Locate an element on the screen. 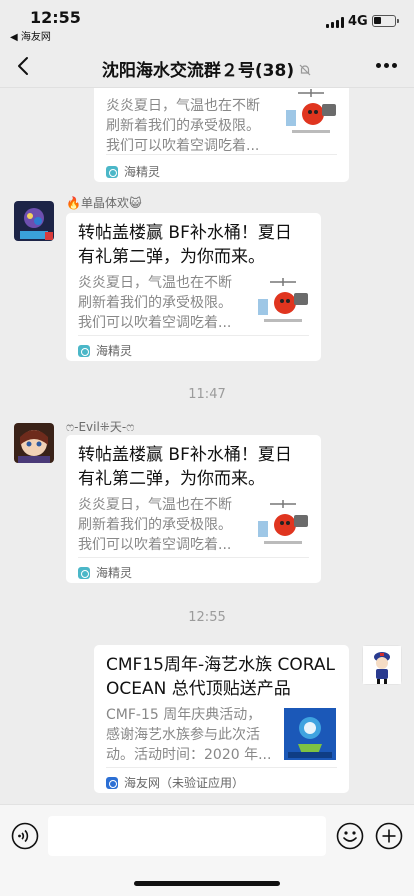  chat-title-text: 沈阳海水交流群２号(38) is located at coordinates (198, 71).